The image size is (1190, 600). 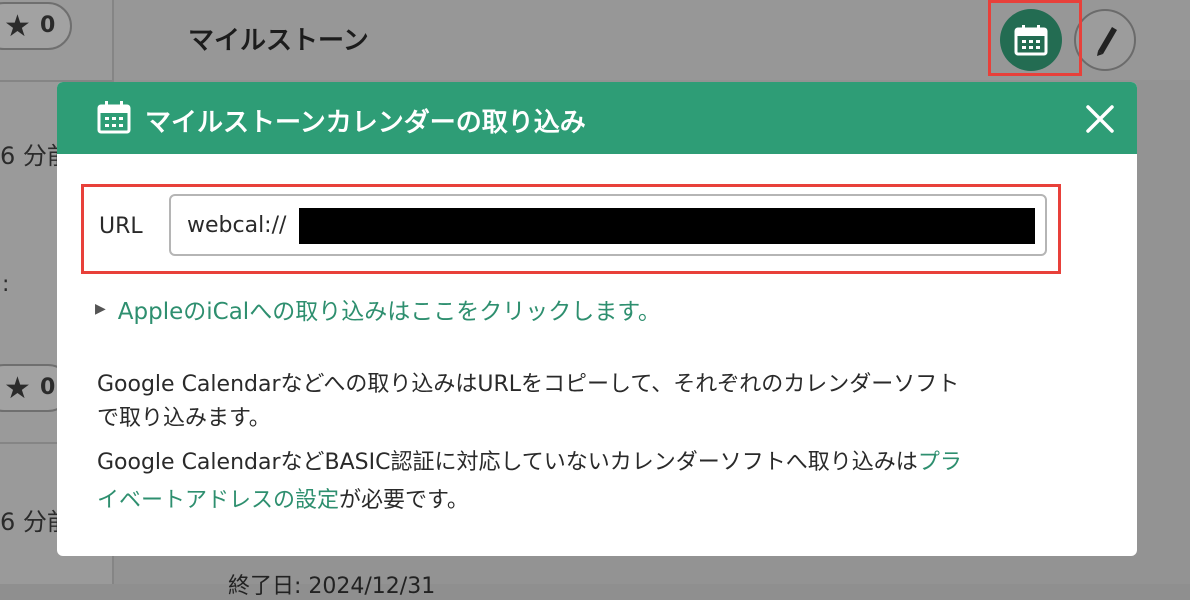 I want to click on pencil-icon, so click(x=1107, y=41).